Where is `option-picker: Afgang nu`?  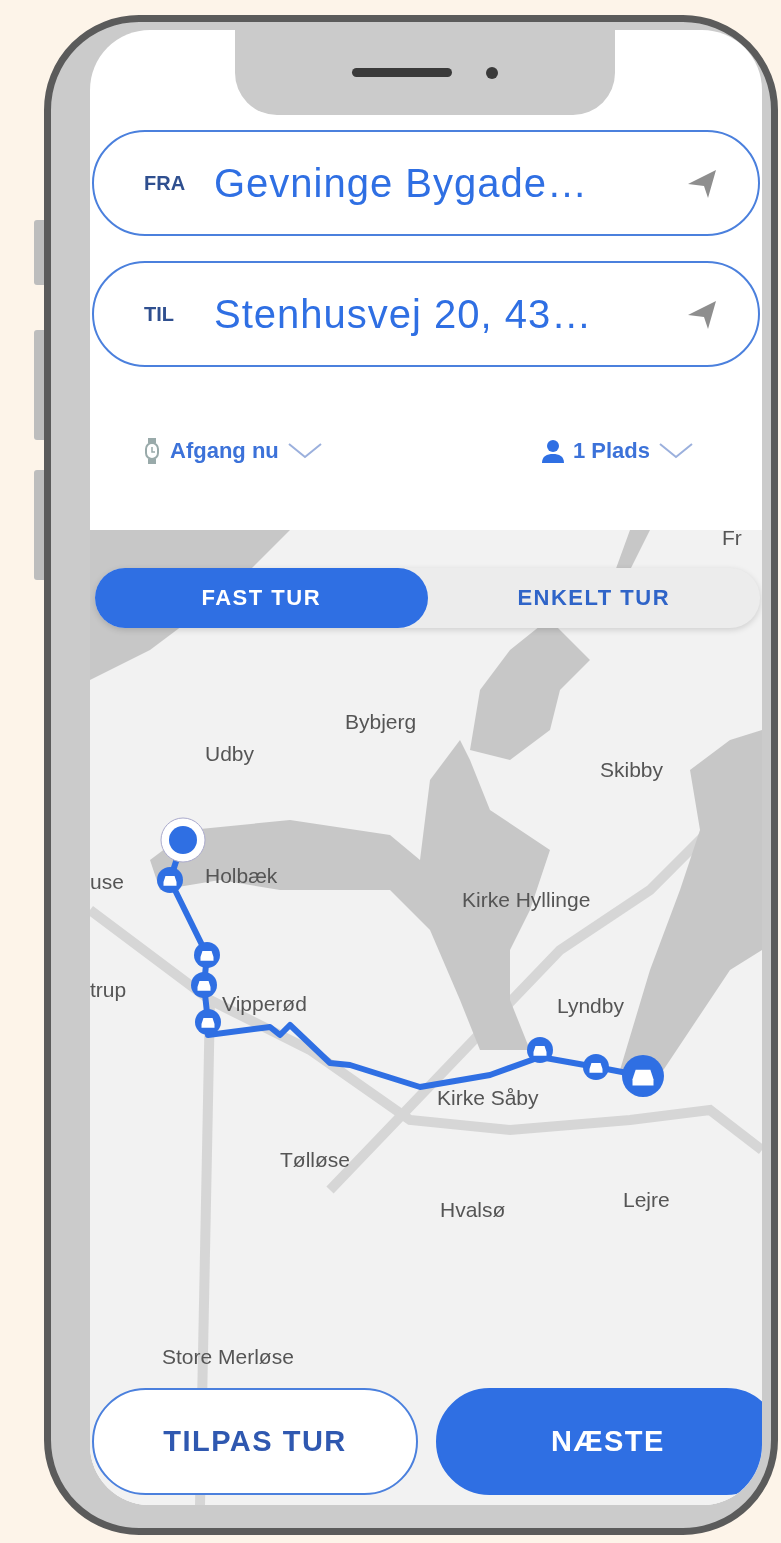 option-picker: Afgang nu is located at coordinates (232, 451).